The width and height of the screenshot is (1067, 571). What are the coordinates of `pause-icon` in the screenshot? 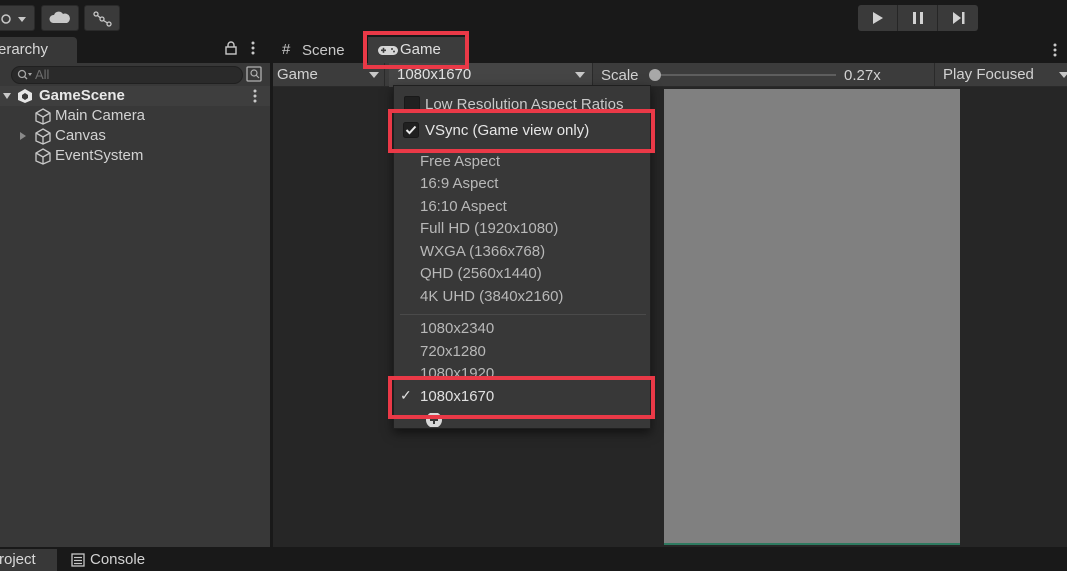 It's located at (918, 18).